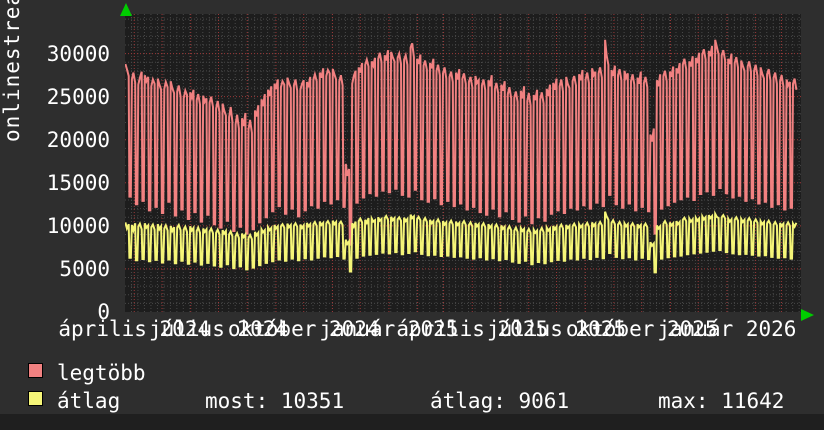 The width and height of the screenshot is (824, 430). I want to click on legend-swatch-atlag, so click(35, 398).